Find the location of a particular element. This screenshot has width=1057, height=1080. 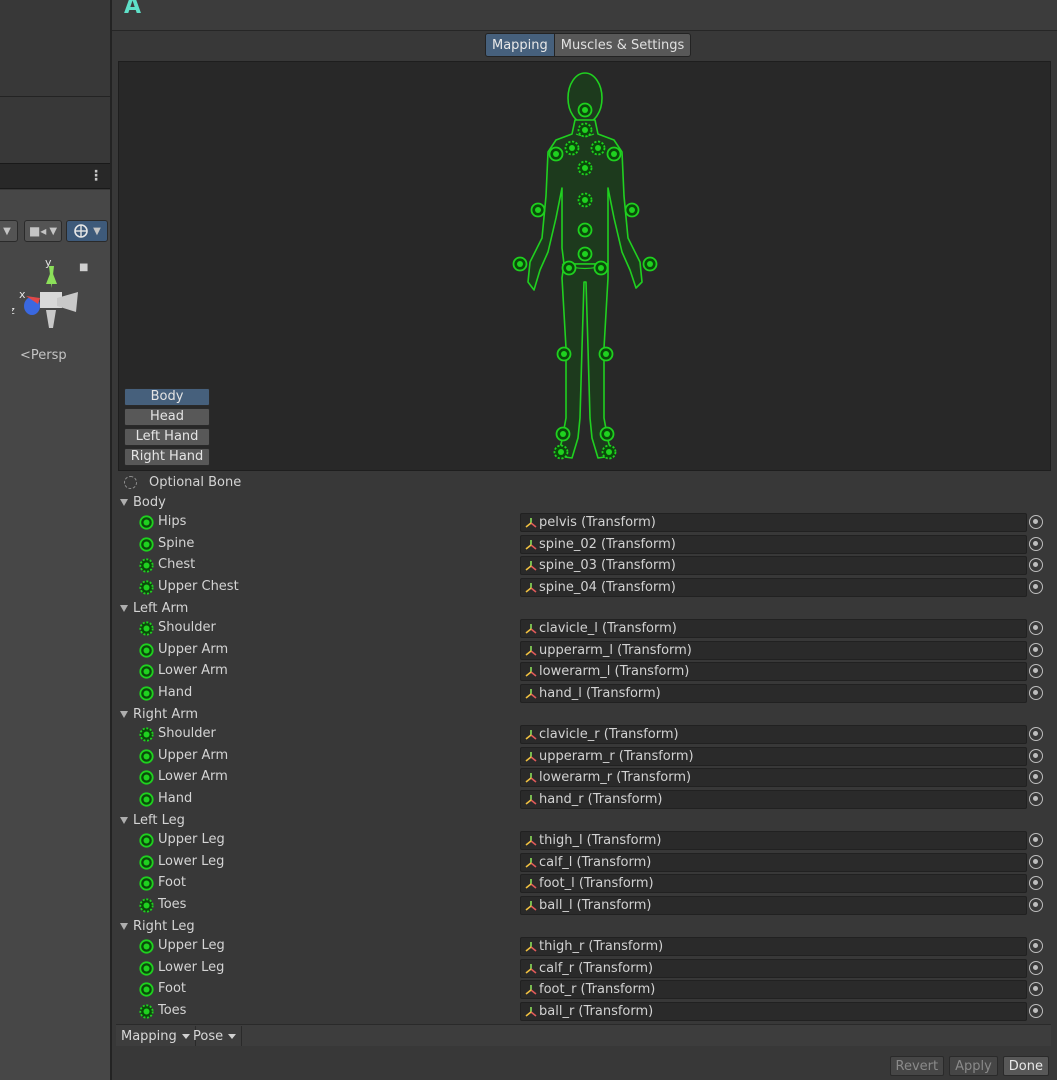

transform-object-field: lowerarm_r (Transform) is located at coordinates (773, 777).